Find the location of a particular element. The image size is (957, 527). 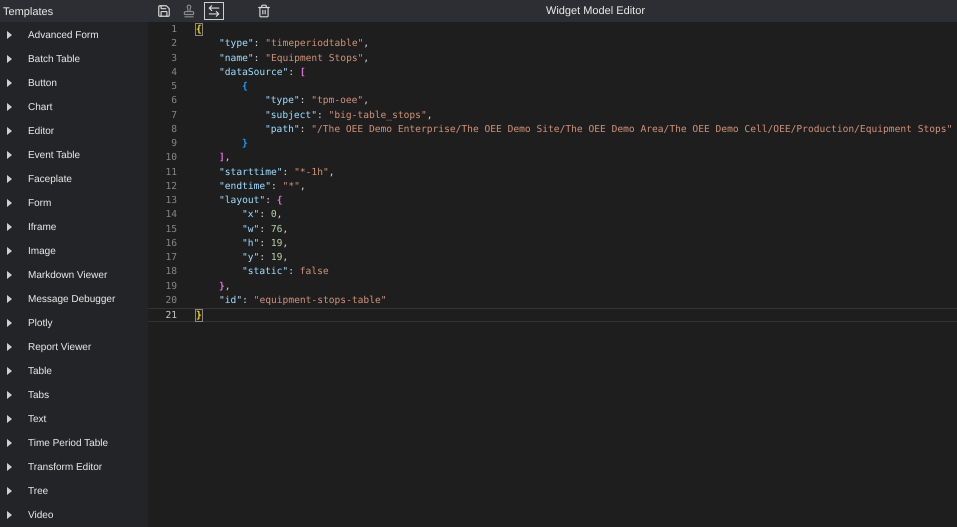

template-item: Button is located at coordinates (74, 83).